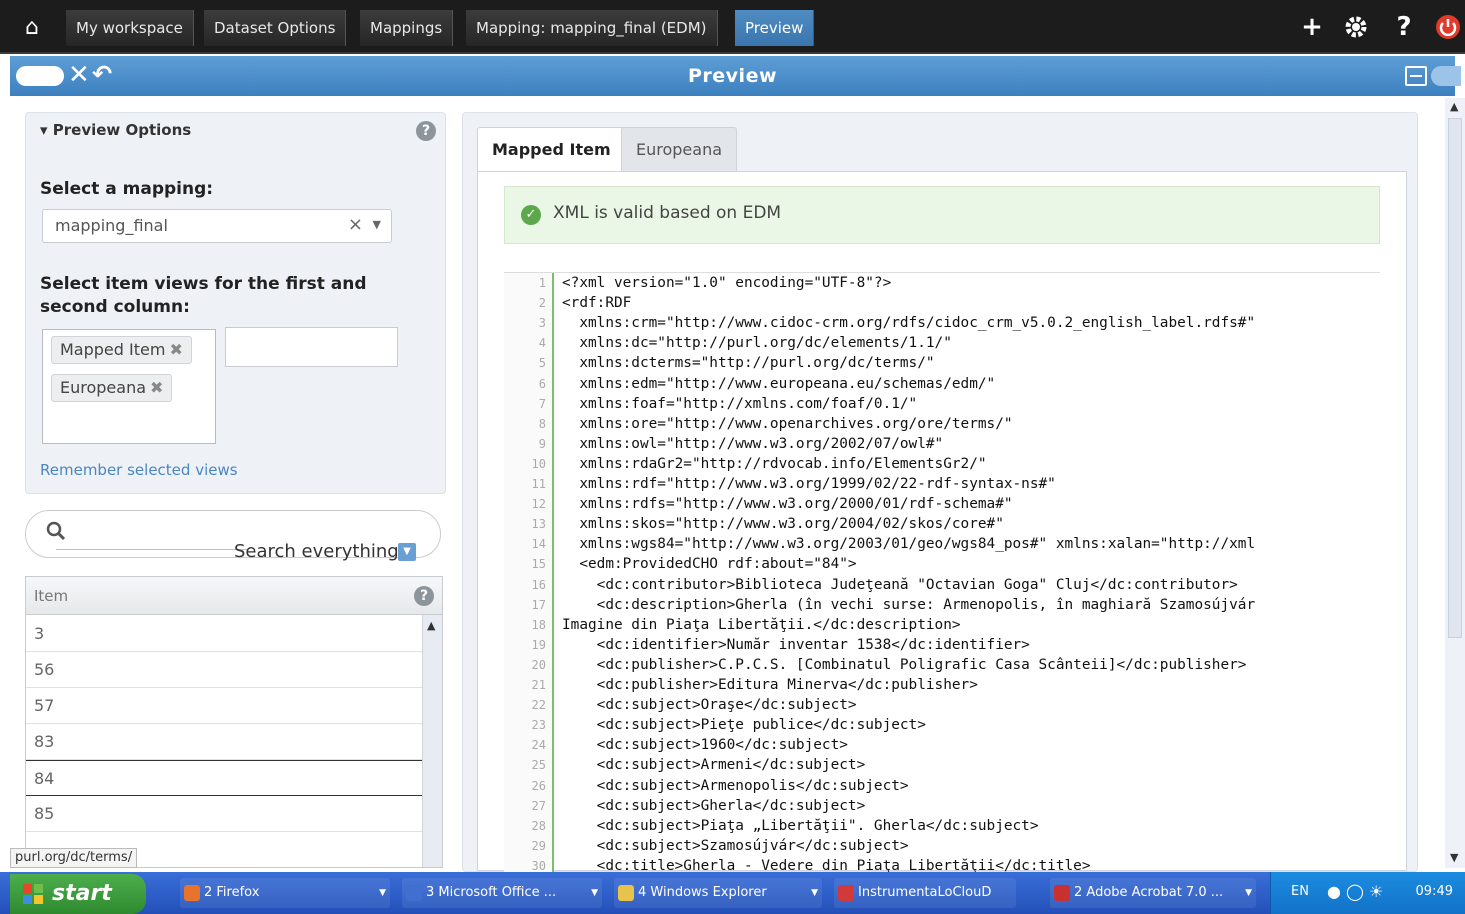 The width and height of the screenshot is (1465, 914). Describe the element at coordinates (542, 343) in the screenshot. I see `line-number: 4` at that location.